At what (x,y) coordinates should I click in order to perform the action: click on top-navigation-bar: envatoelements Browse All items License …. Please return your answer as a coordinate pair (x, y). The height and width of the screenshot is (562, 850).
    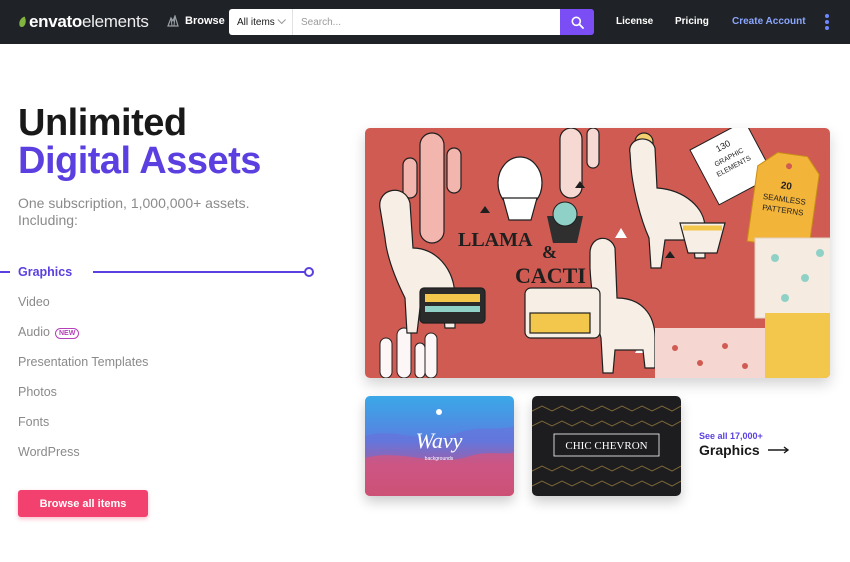
    Looking at the image, I should click on (425, 22).